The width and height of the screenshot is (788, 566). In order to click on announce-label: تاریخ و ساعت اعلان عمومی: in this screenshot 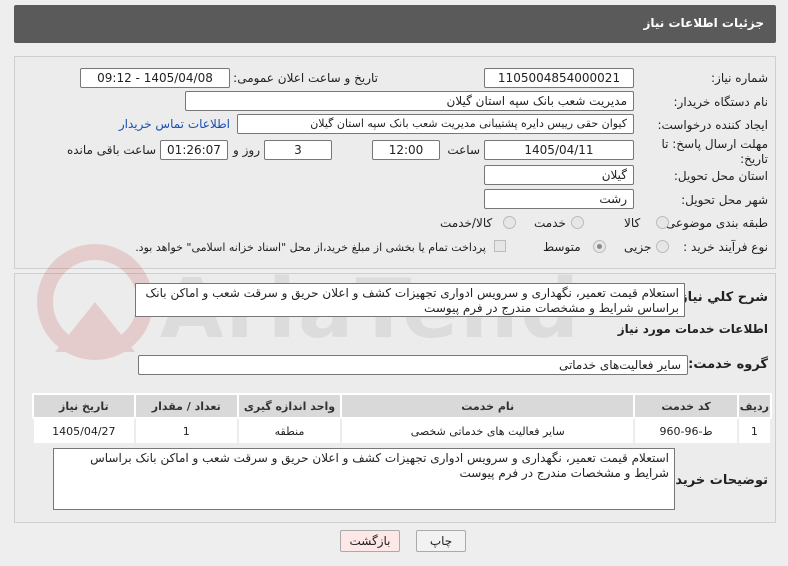, I will do `click(305, 78)`.